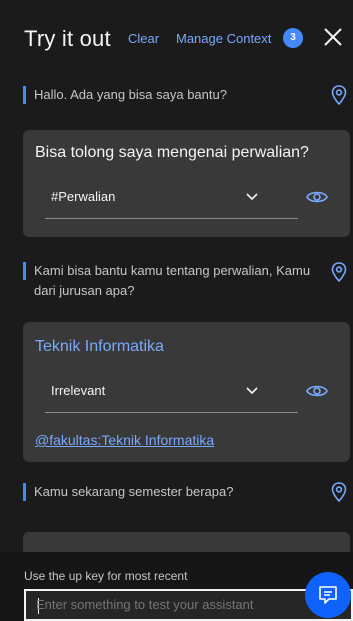 The width and height of the screenshot is (353, 621). Describe the element at coordinates (223, 38) in the screenshot. I see `manage-context-button: Manage Context` at that location.